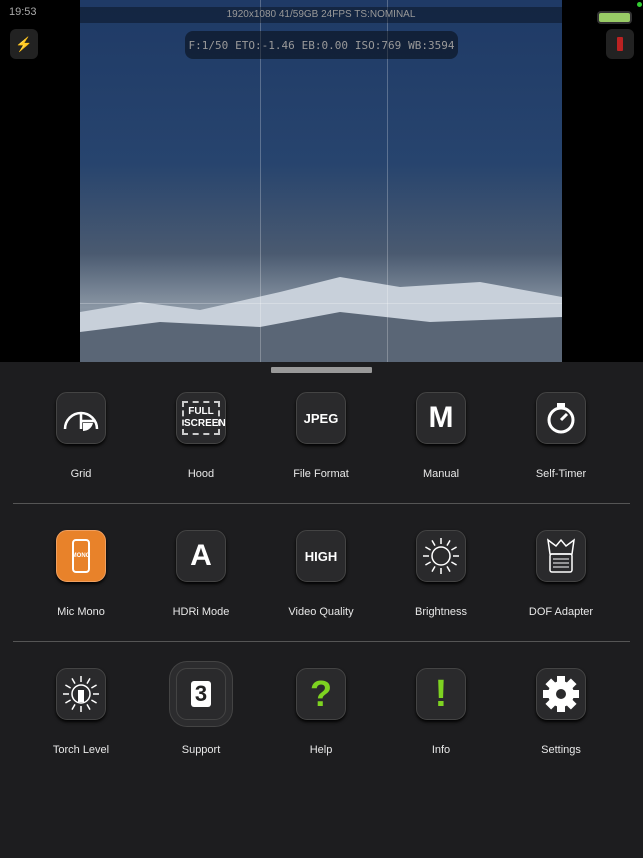 Image resolution: width=643 pixels, height=858 pixels. I want to click on menu-item-file-format: JPEG File Format, so click(321, 436).